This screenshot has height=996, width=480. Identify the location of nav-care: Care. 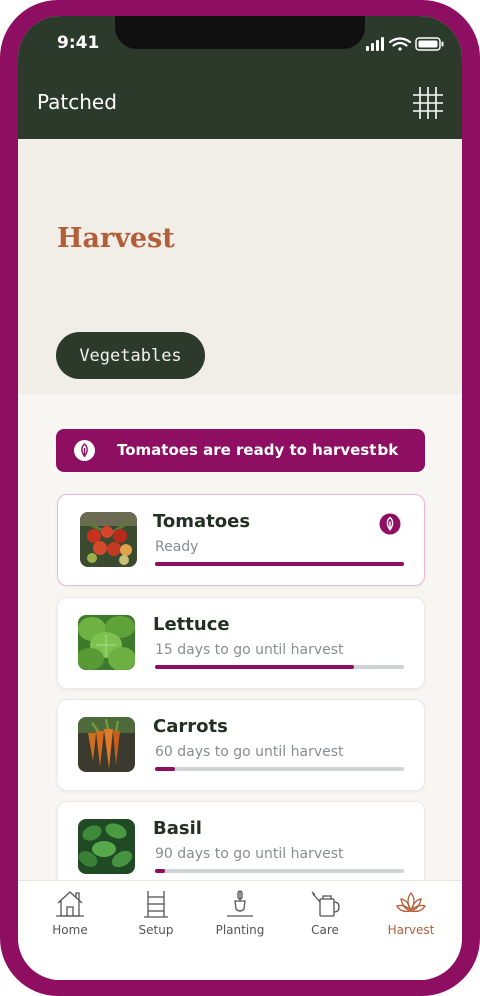
(325, 913).